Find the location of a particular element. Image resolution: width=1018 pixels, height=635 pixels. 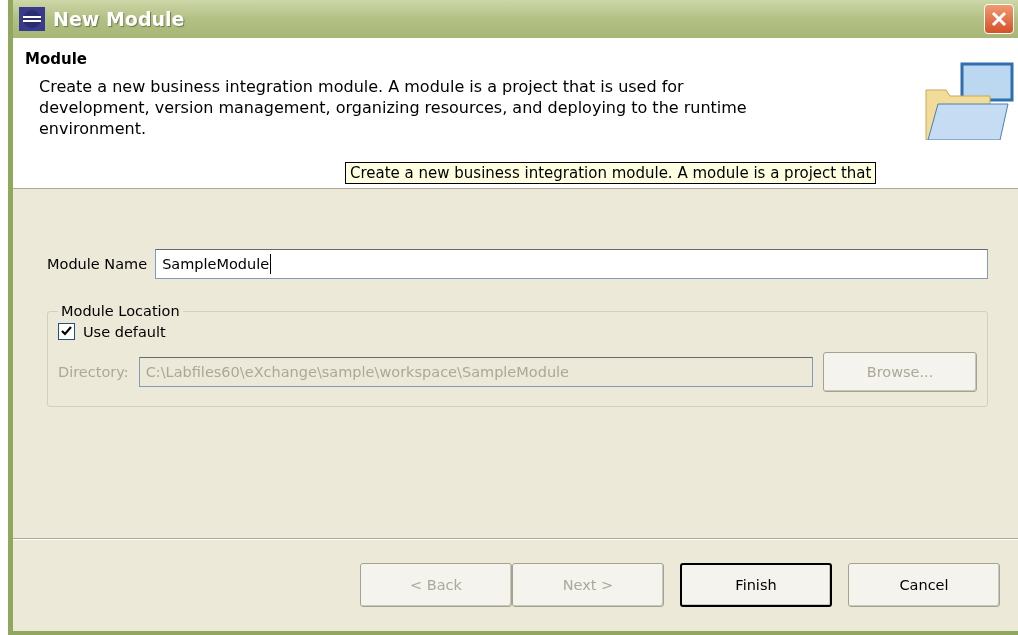

close-icon is located at coordinates (999, 19).